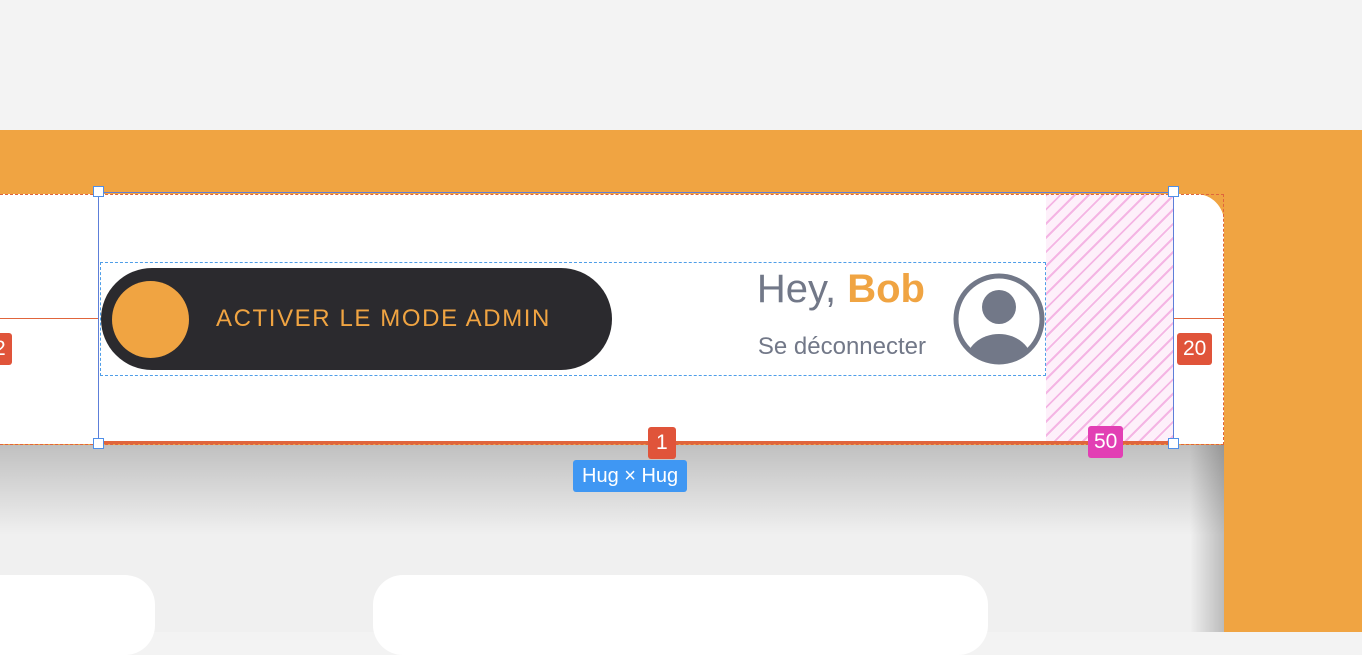 This screenshot has height=655, width=1362. What do you see at coordinates (1173, 191) in the screenshot?
I see `resize-handle-top-right` at bounding box center [1173, 191].